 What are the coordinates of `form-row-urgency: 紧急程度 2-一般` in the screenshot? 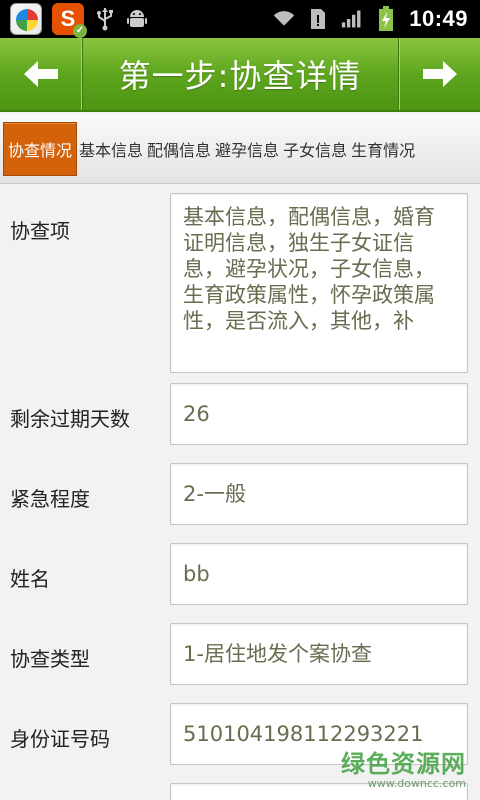 It's located at (240, 495).